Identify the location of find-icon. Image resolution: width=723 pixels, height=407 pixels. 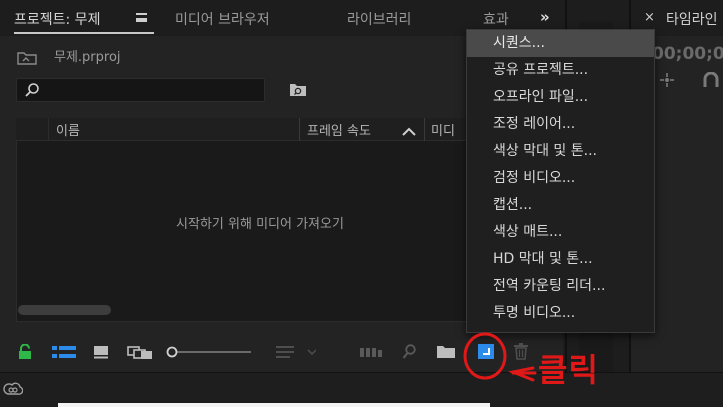
(409, 352).